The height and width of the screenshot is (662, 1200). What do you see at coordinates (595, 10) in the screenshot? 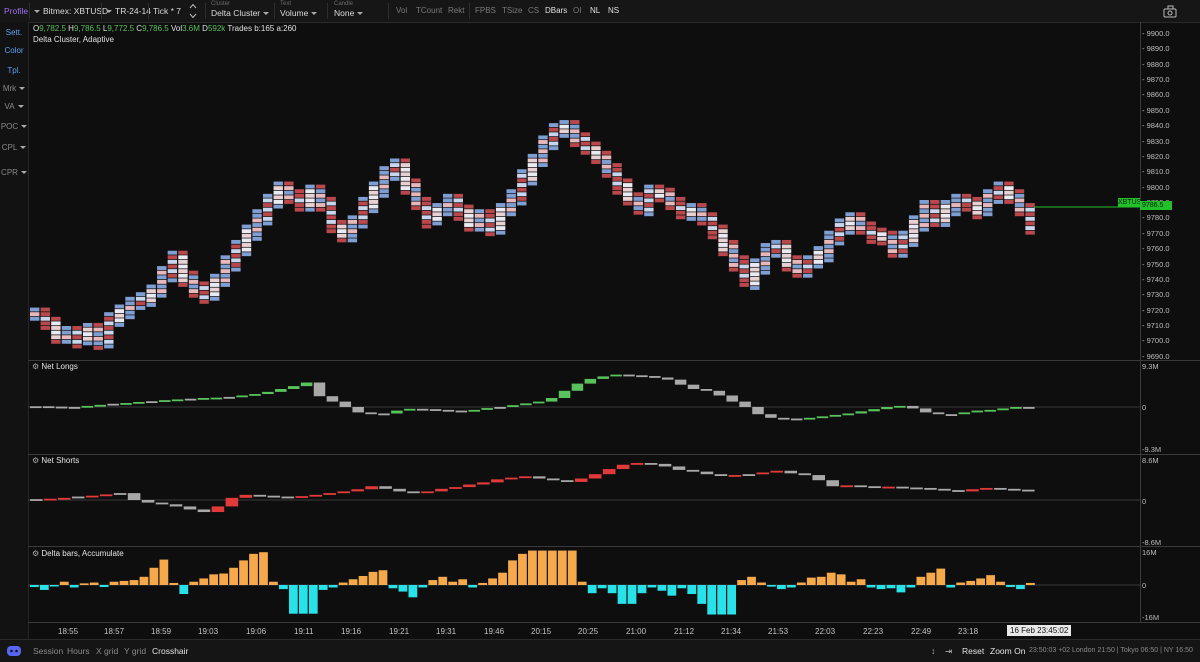
I see `toggle-nl: NL` at bounding box center [595, 10].